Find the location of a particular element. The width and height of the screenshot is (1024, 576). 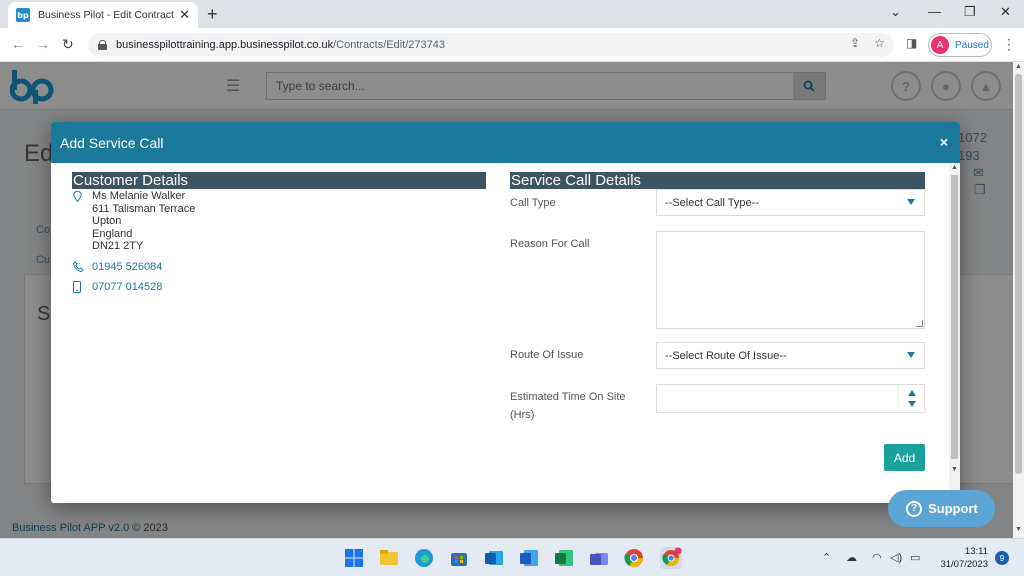

question-icon: ? is located at coordinates (914, 508).